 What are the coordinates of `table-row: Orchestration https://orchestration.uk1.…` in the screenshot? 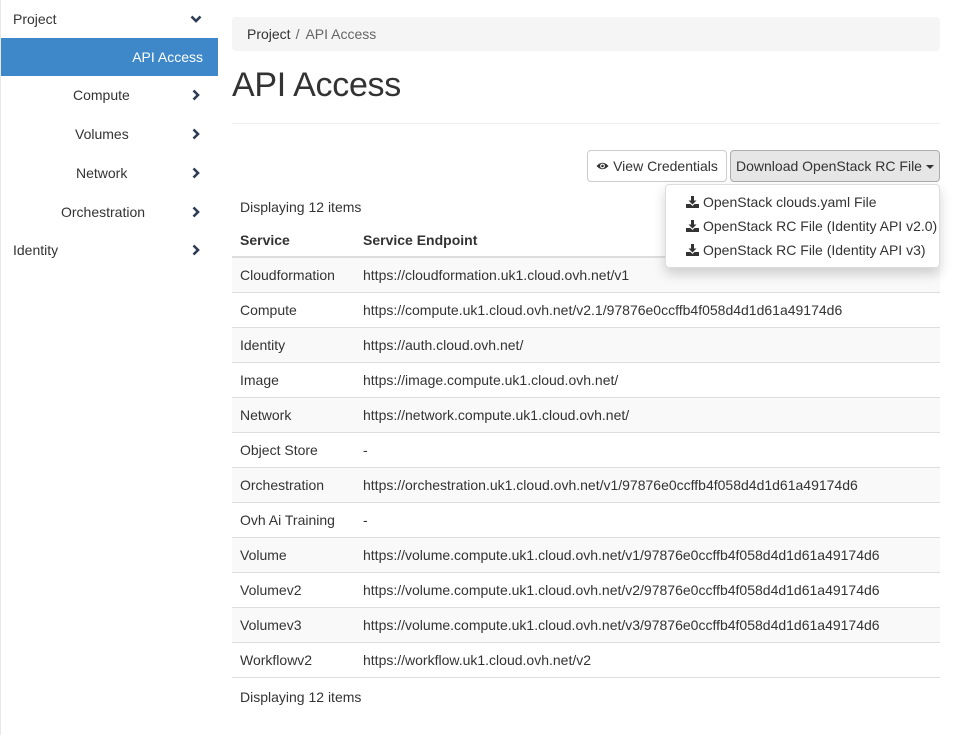 It's located at (586, 485).